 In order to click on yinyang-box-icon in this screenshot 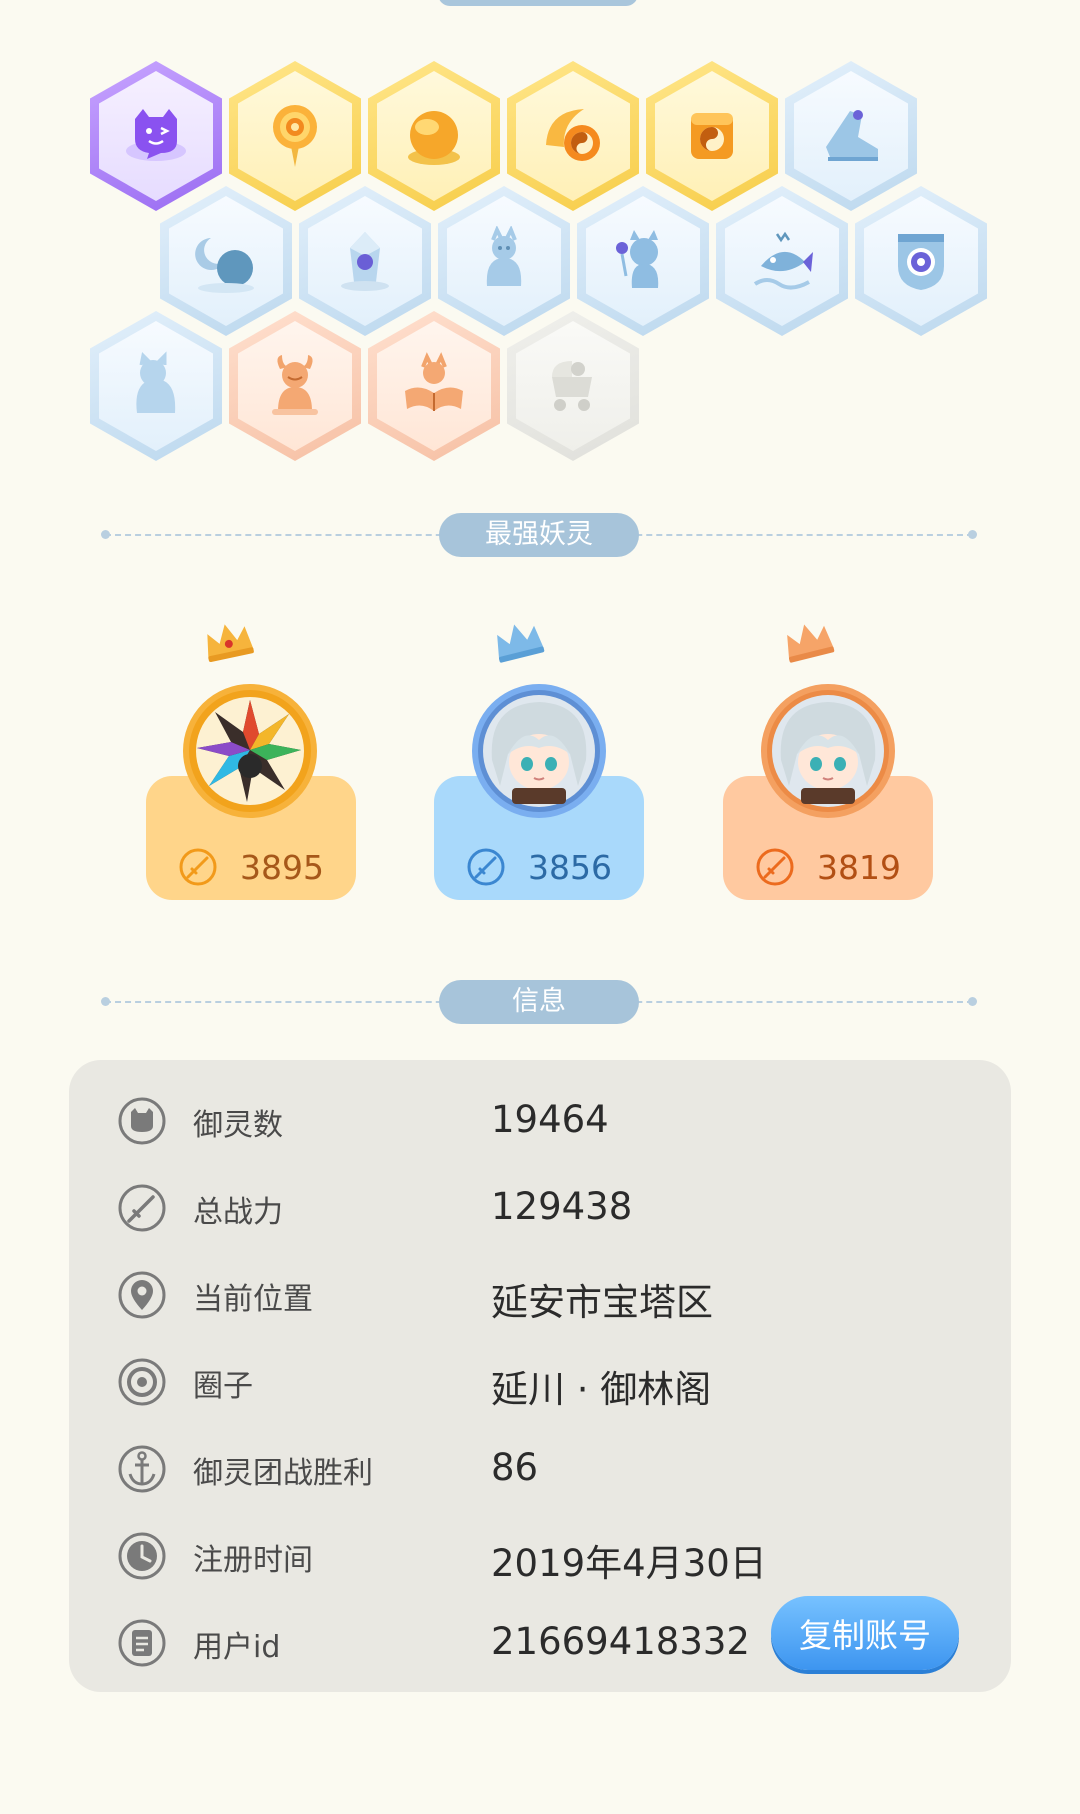, I will do `click(712, 136)`.